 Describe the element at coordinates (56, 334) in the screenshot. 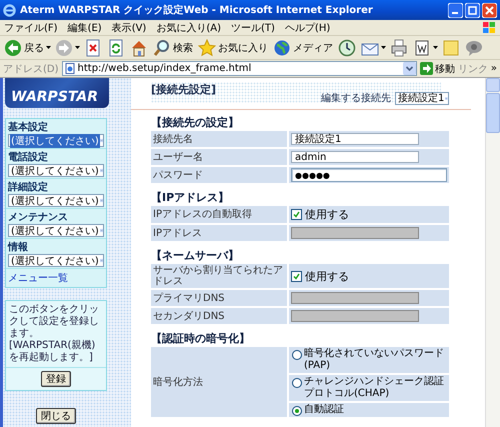

I see `register-note: このボタンをクリックして設定を登録します。[WARPSTAR(親機)を再起動します。]` at that location.